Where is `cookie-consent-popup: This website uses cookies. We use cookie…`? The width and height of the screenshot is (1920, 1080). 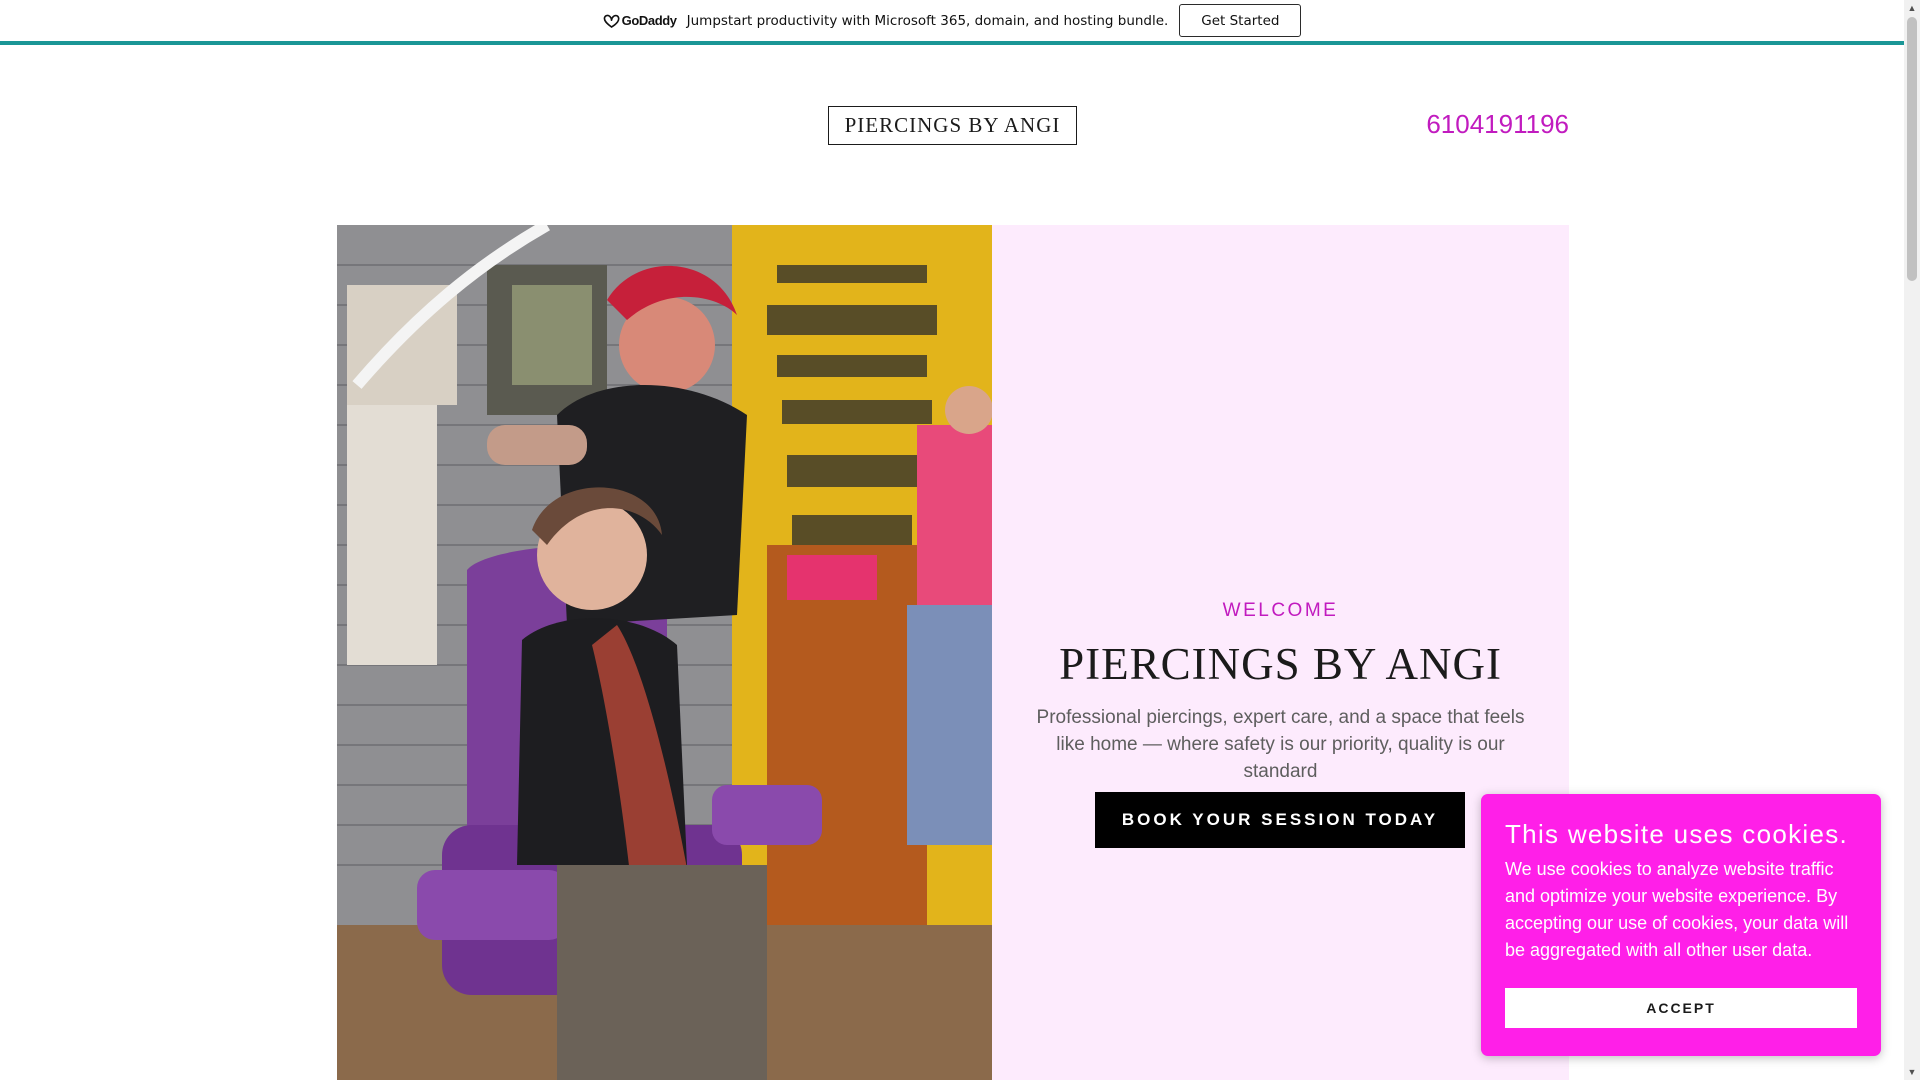
cookie-consent-popup: This website uses cookies. We use cookie… is located at coordinates (1681, 925).